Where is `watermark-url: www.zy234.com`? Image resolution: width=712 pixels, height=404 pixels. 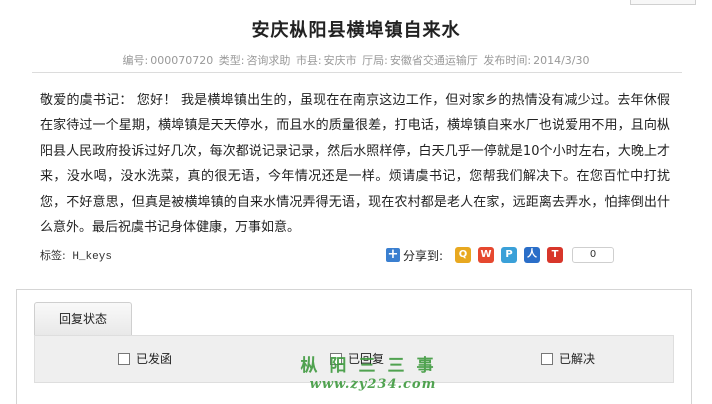
watermark-url: www.zy234.com is located at coordinates (373, 384).